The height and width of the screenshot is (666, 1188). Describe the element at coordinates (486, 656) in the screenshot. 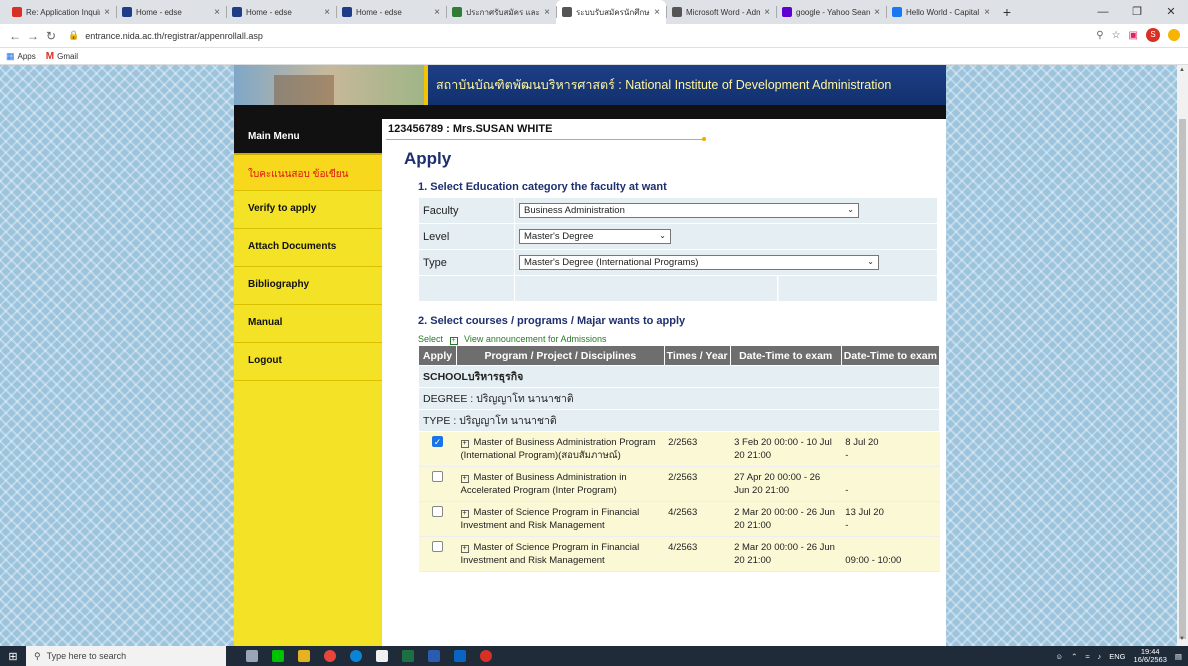

I see `chrome-profile-icon` at that location.